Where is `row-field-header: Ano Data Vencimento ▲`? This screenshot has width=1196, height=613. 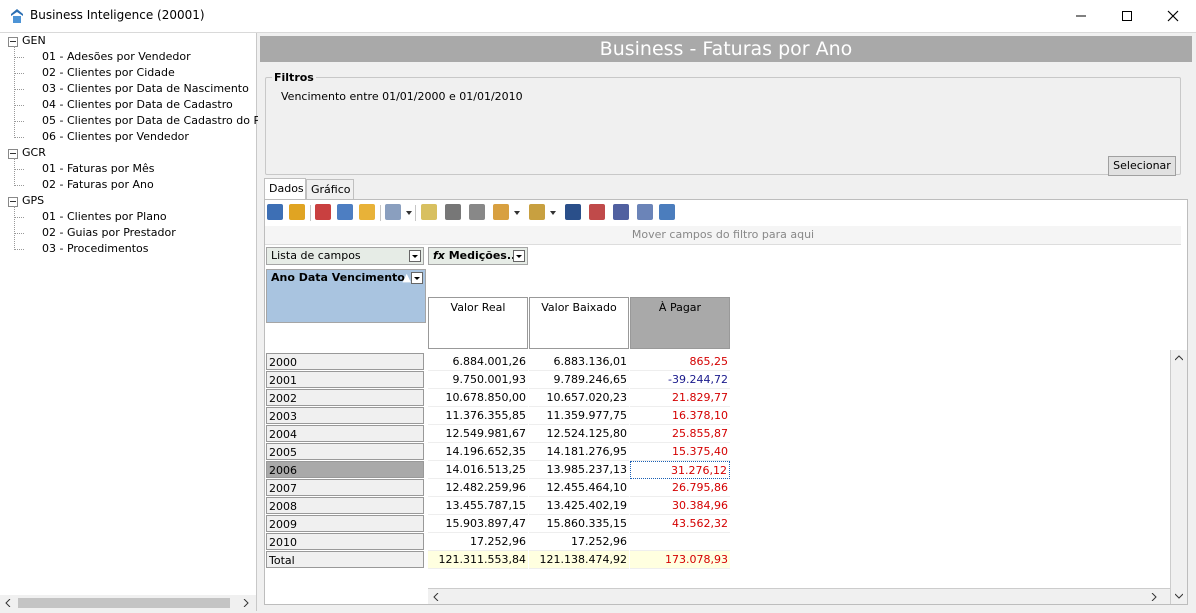
row-field-header: Ano Data Vencimento ▲ is located at coordinates (346, 296).